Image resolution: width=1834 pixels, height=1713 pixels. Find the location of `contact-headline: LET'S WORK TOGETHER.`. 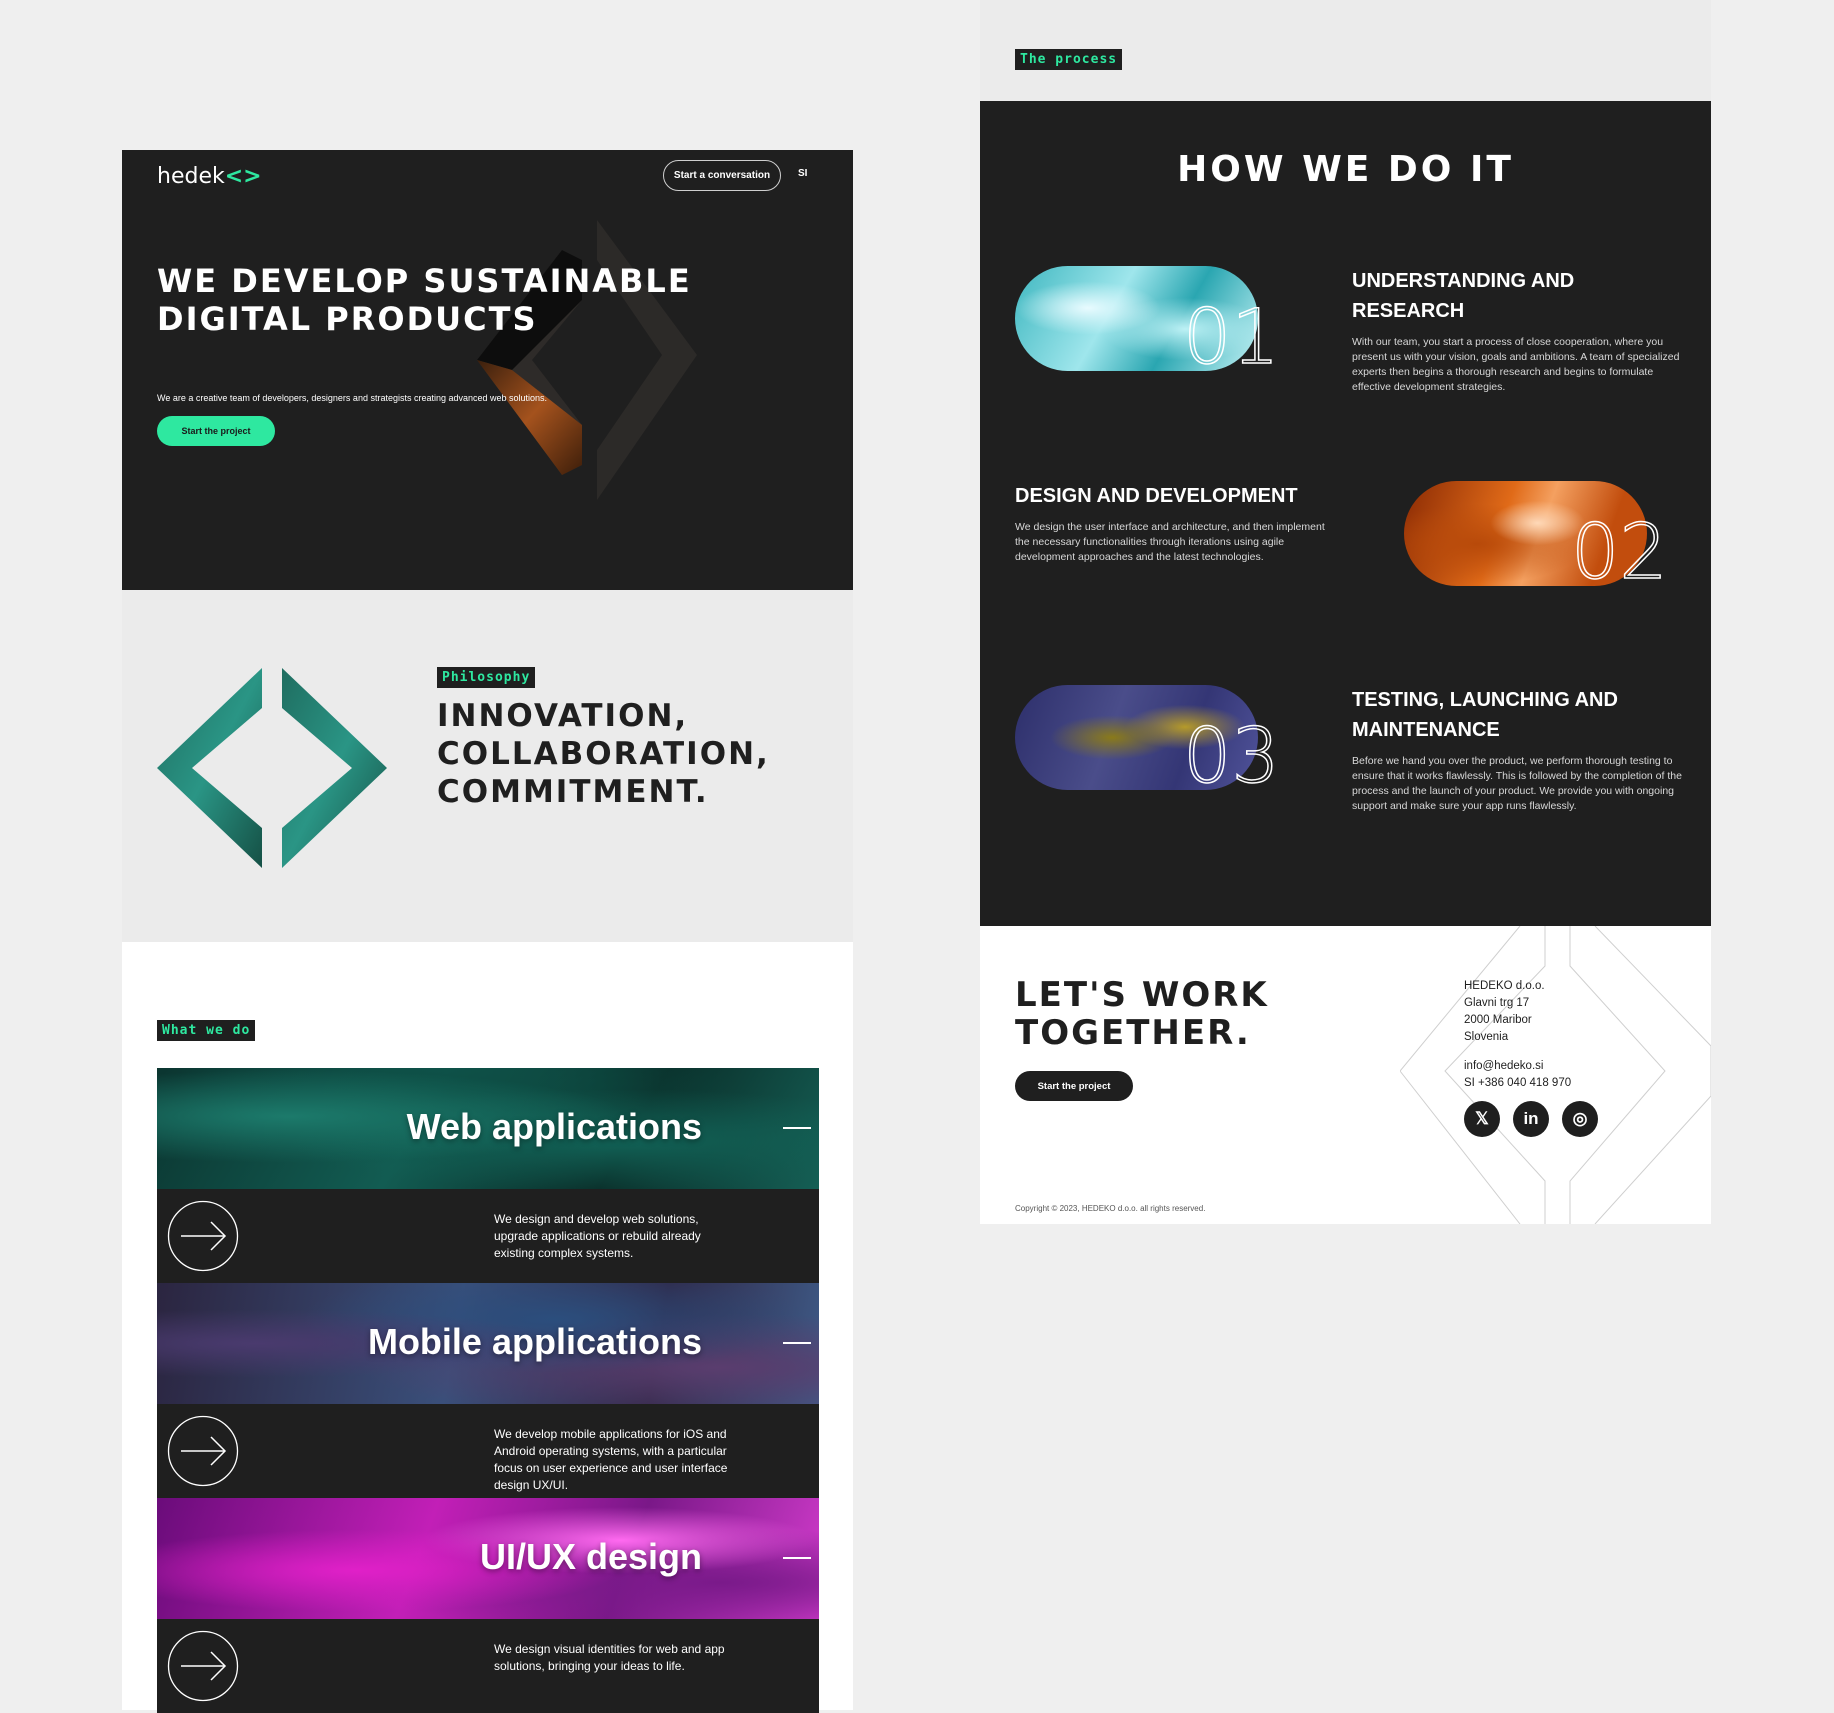

contact-headline: LET'S WORK TOGETHER. is located at coordinates (1142, 1014).